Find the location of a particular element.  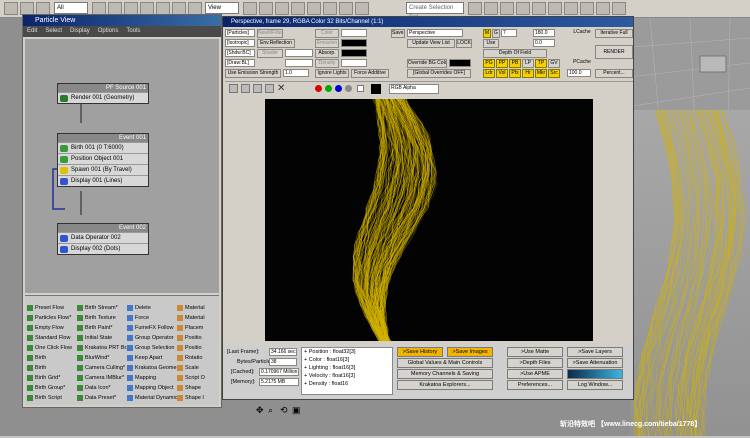

depot-operator: Mapping Object is located at coordinates (152, 388).